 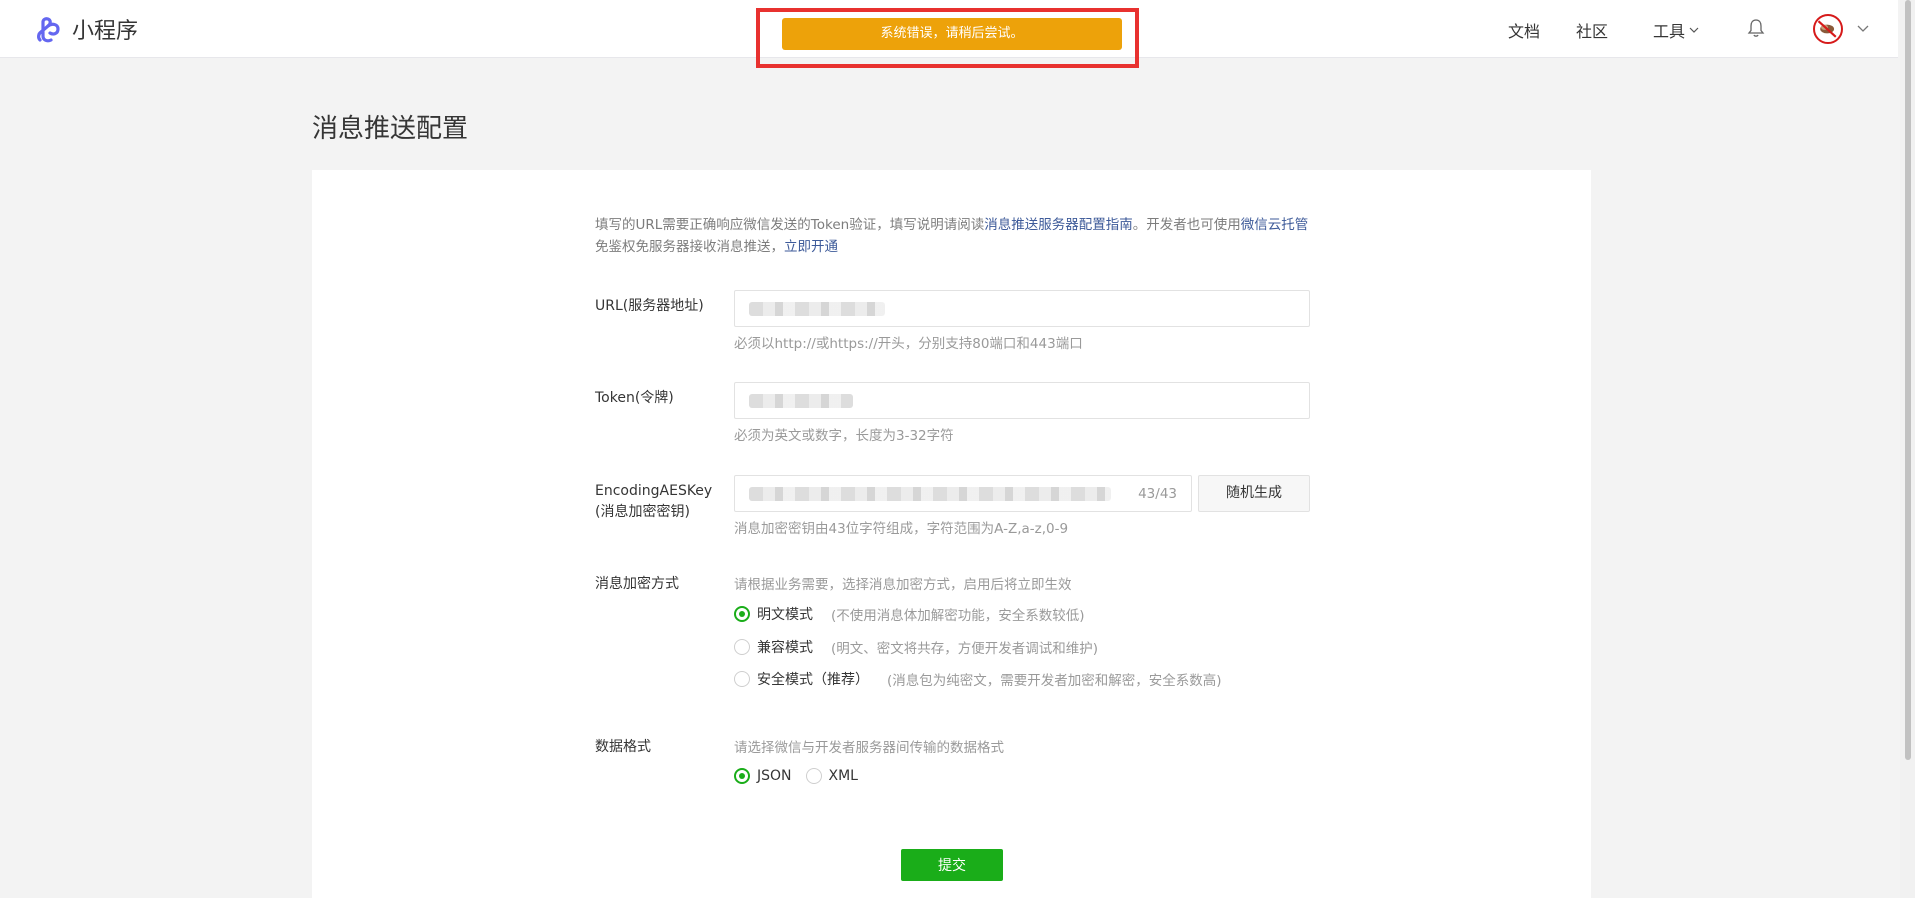 I want to click on aes-key-label: EncodingAESKey (消息加密密钥), so click(x=653, y=502).